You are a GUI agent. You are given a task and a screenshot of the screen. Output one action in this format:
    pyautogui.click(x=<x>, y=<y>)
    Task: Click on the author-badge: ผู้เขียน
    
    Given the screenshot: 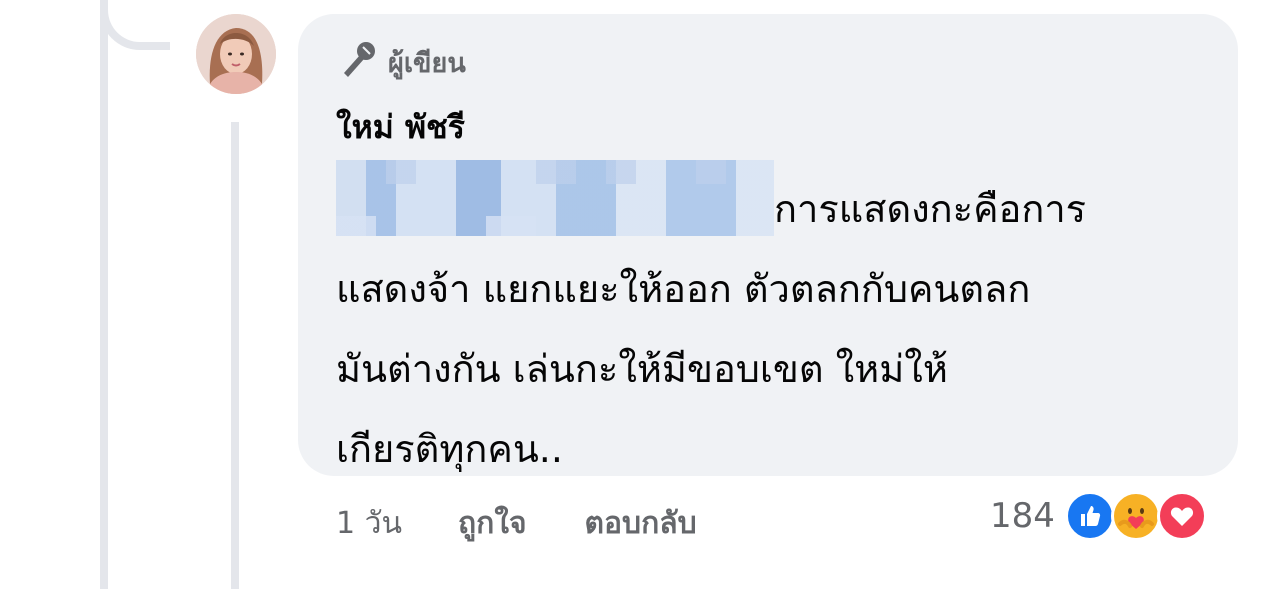 What is the action you would take?
    pyautogui.click(x=401, y=61)
    